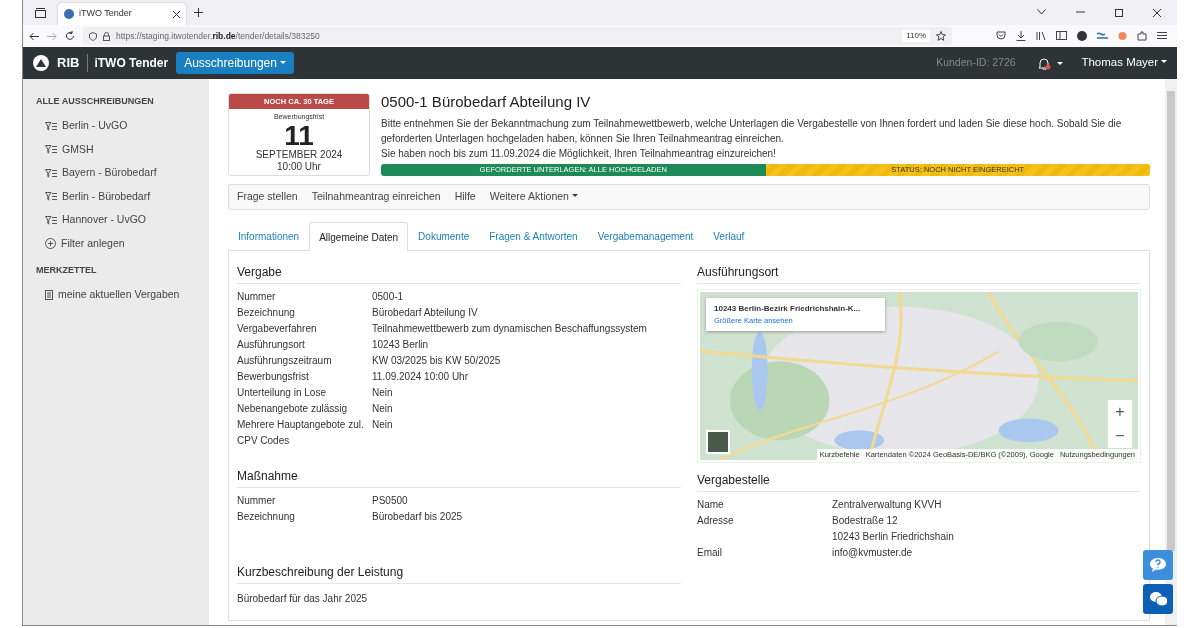 The height and width of the screenshot is (628, 1200). Describe the element at coordinates (118, 126) in the screenshot. I see `sidebar-item: Berlin - UvGO` at that location.